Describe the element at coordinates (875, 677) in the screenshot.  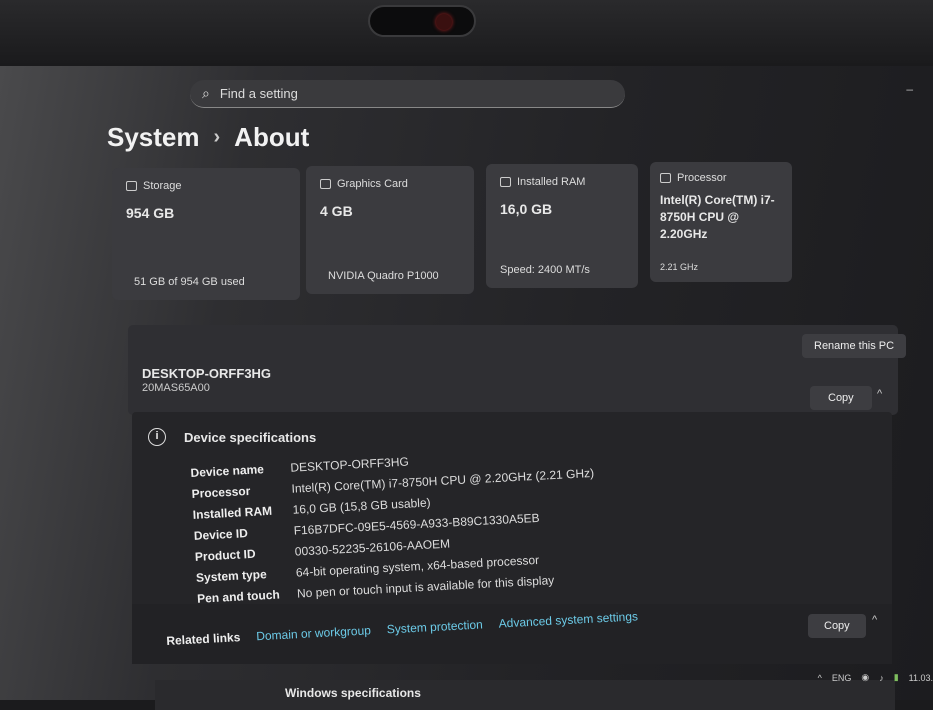
I see `system-tray: ^ ENG ◉ ♪ ▮ 11.03.` at that location.